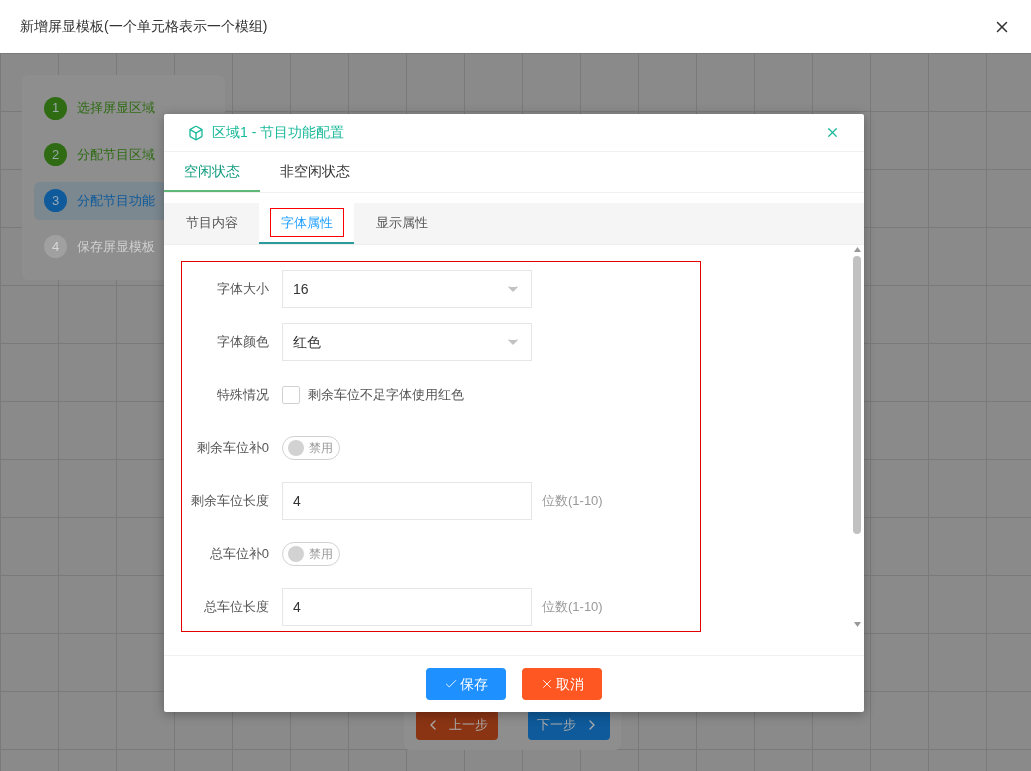  Describe the element at coordinates (278, 132) in the screenshot. I see `dialog-title: 区域1 - 节目功能配置` at that location.